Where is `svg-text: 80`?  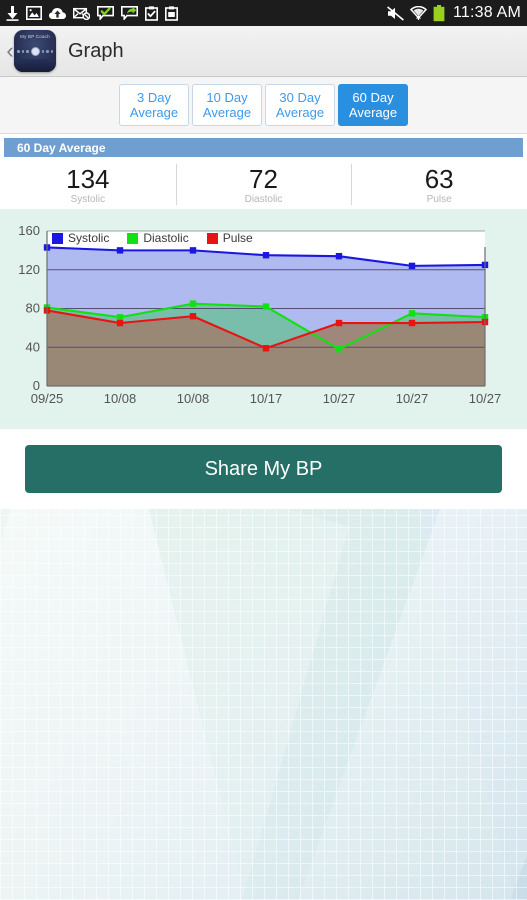 svg-text: 80 is located at coordinates (33, 308).